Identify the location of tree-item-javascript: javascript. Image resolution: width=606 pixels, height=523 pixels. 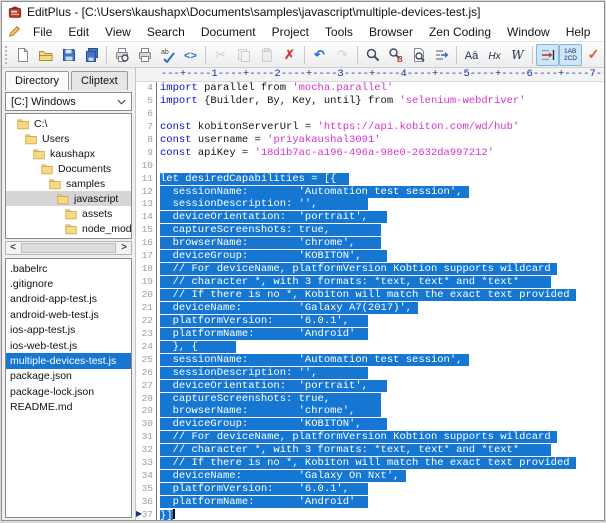
(68, 198).